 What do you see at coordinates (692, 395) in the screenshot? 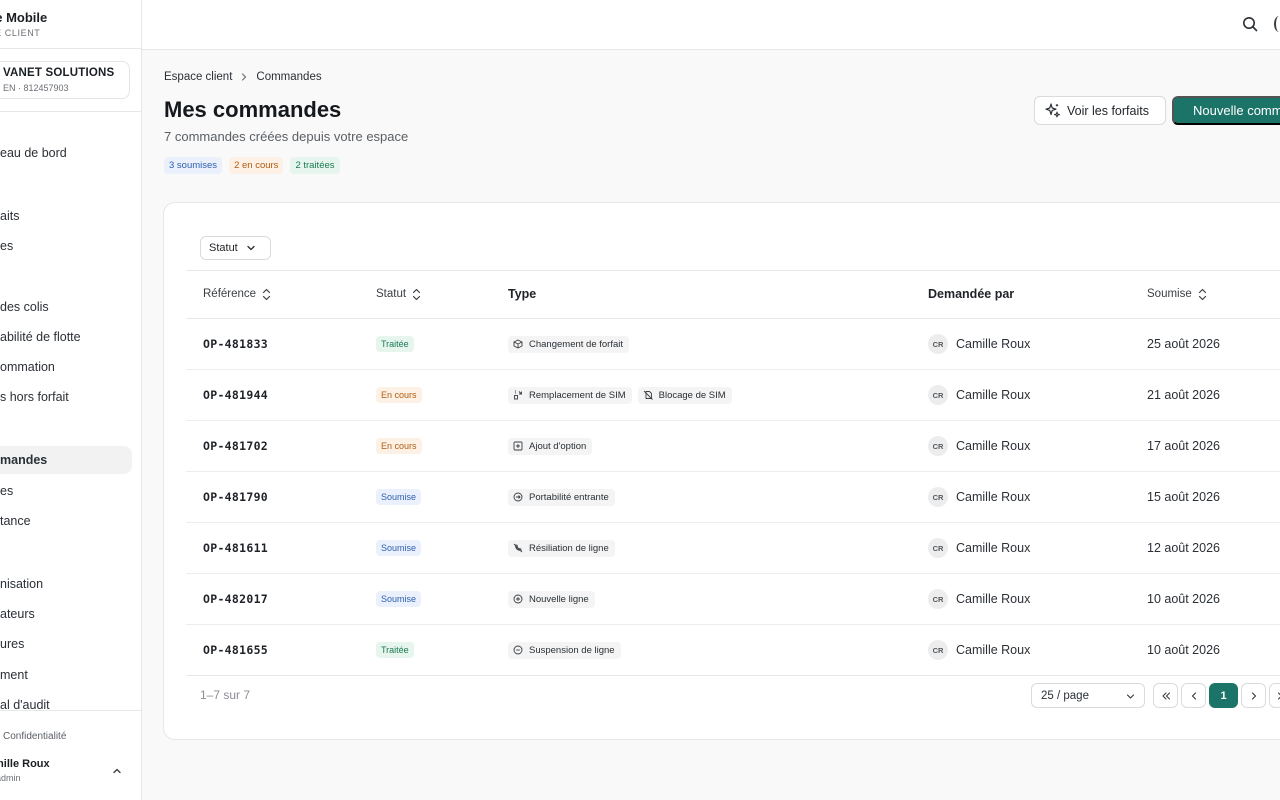
I see `order-type-label: Blocage de SIM` at bounding box center [692, 395].